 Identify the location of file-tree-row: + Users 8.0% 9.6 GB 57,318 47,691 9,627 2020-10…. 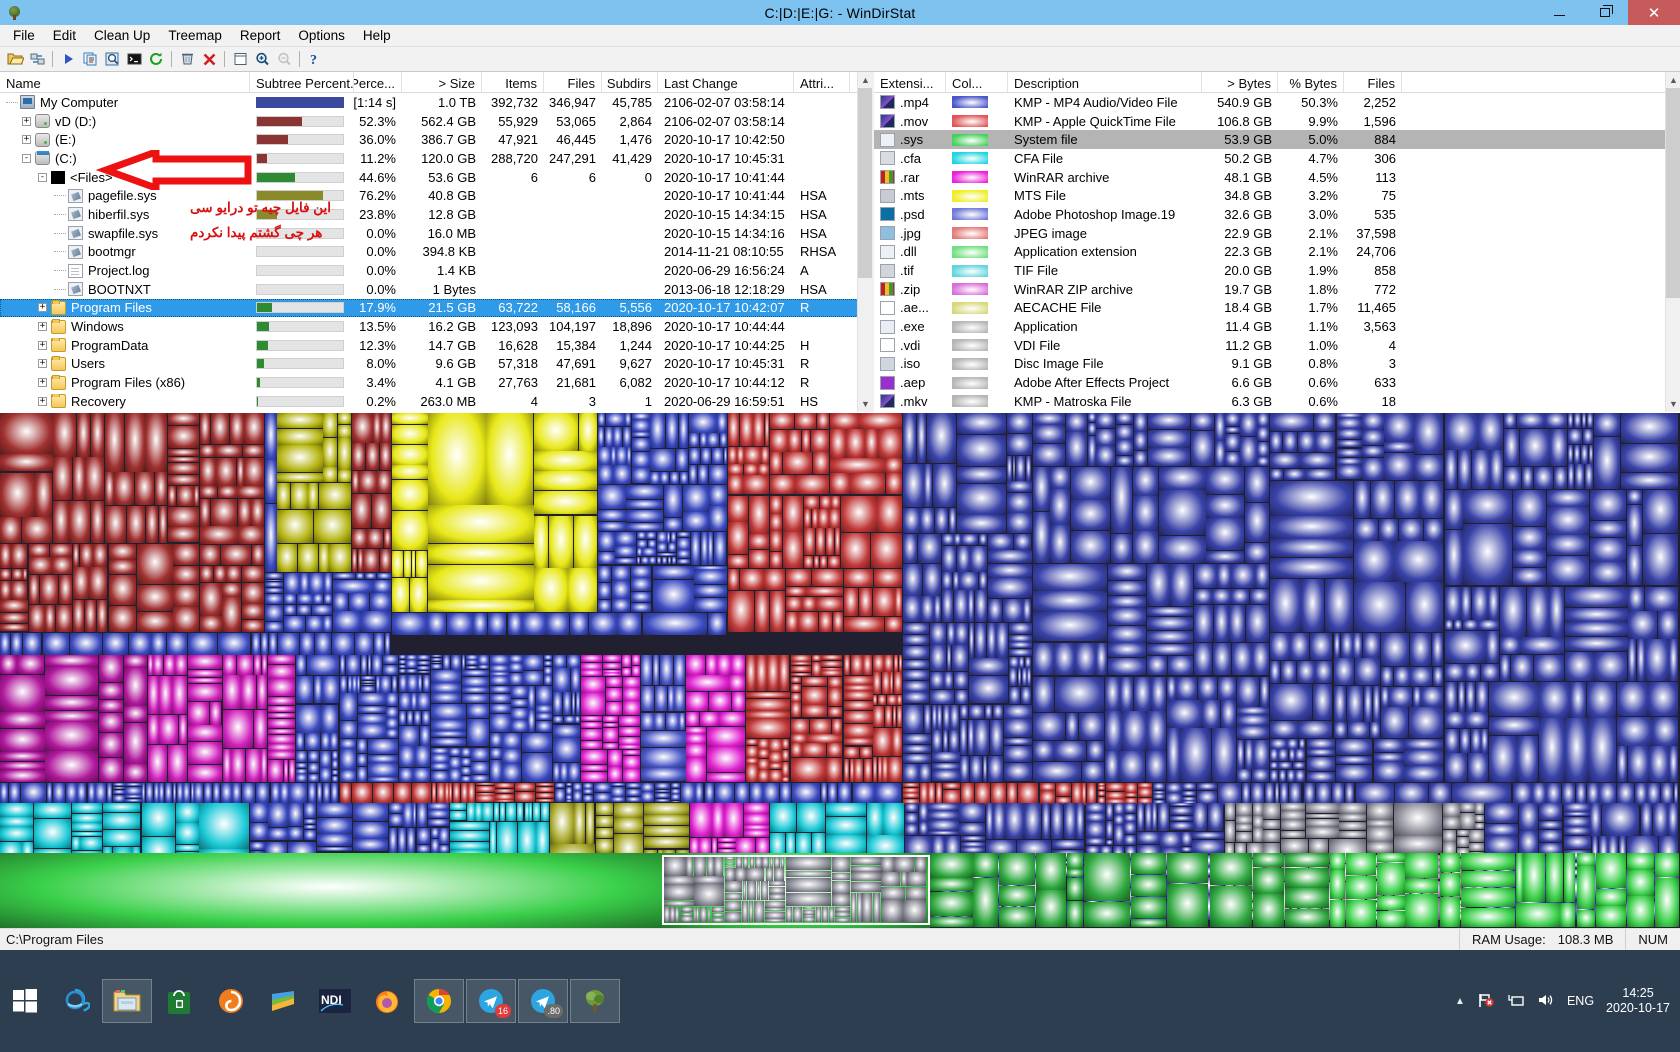
(436, 364).